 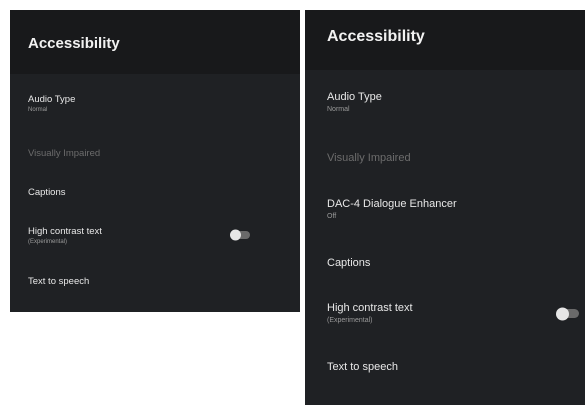 What do you see at coordinates (392, 204) in the screenshot?
I see `dac4-dialogue-enhancer-label: DAC-4 Dialogue Enhancer` at bounding box center [392, 204].